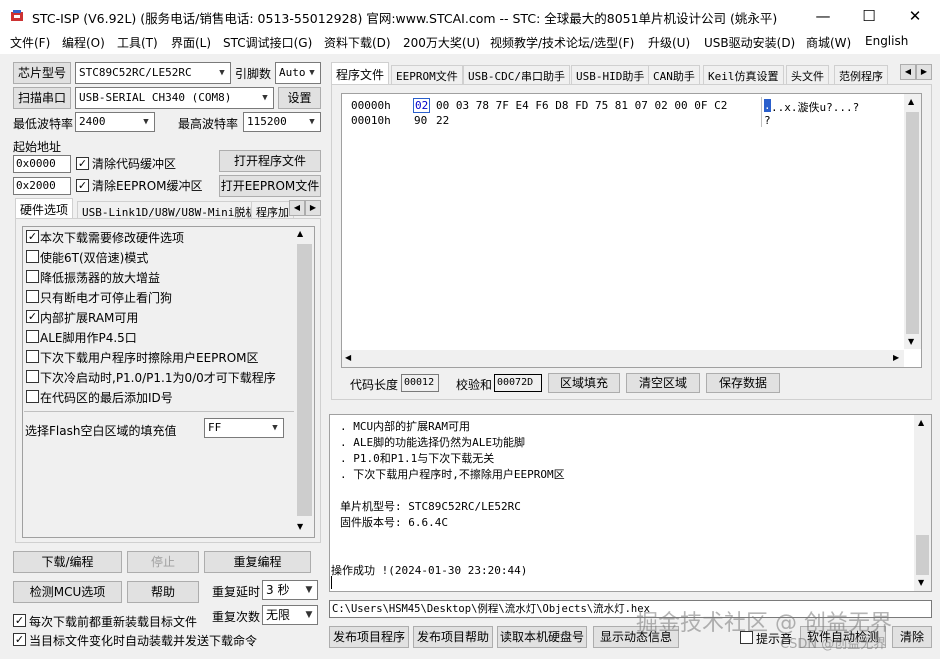 The width and height of the screenshot is (940, 659). Describe the element at coordinates (767, 105) in the screenshot. I see `ascii-cursor-char: .` at that location.